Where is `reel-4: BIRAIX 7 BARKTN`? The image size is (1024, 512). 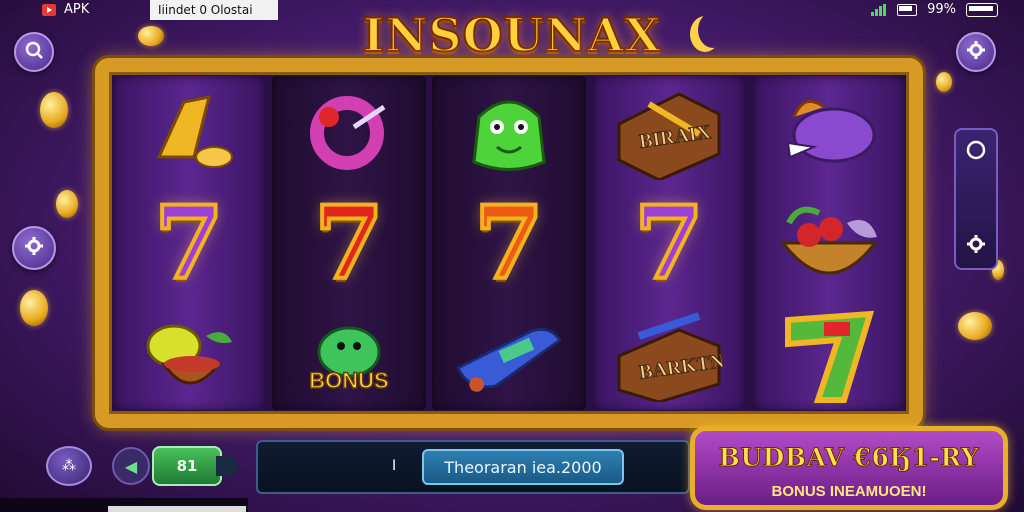 reel-4: BIRAIX 7 BARKTN is located at coordinates (669, 243).